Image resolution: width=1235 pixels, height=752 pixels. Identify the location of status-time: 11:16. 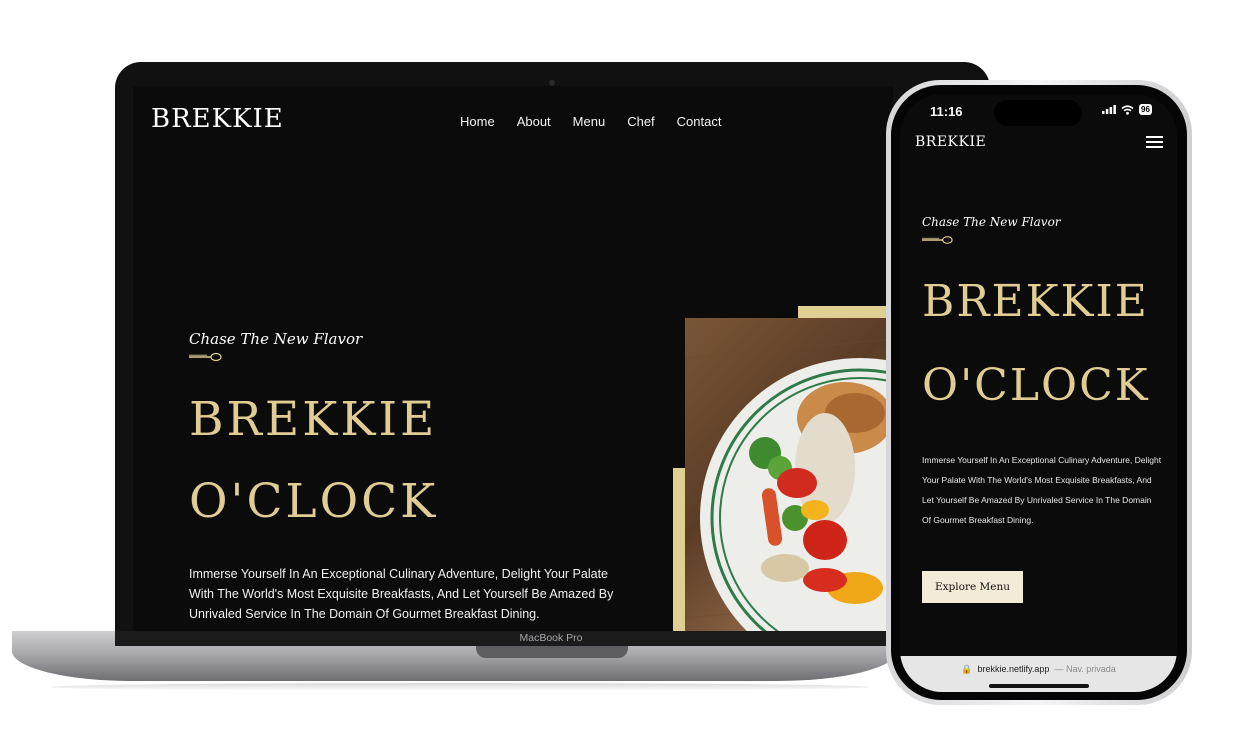
(946, 111).